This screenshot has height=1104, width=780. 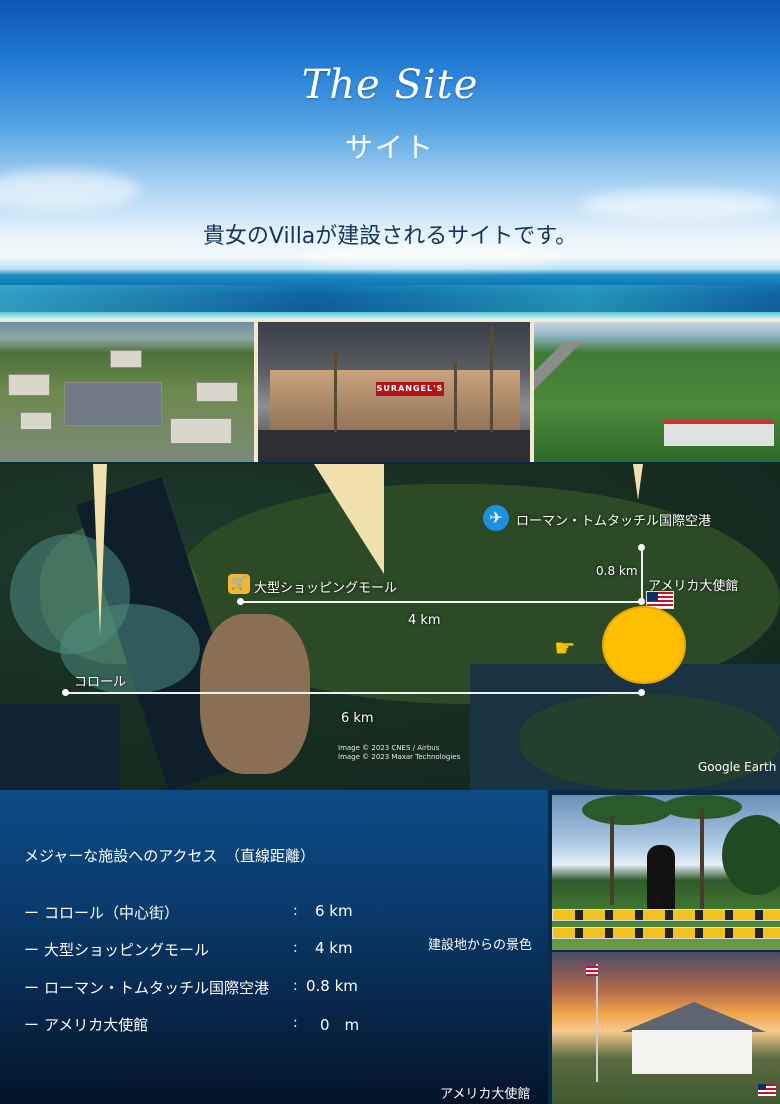 I want to click on page-title: The Site, so click(x=390, y=85).